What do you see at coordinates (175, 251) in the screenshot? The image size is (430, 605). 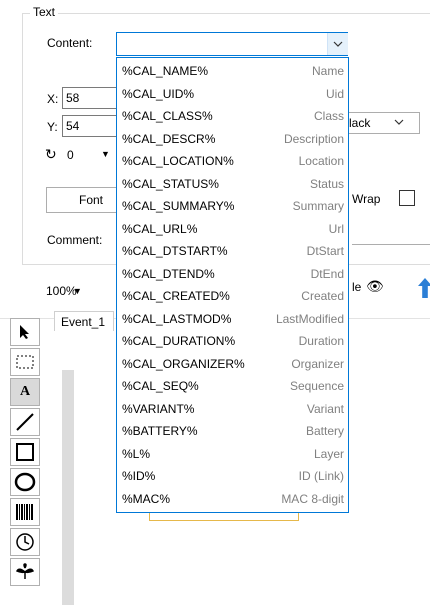 I see `dropdown-item-key: %CAL_DTSTART%` at bounding box center [175, 251].